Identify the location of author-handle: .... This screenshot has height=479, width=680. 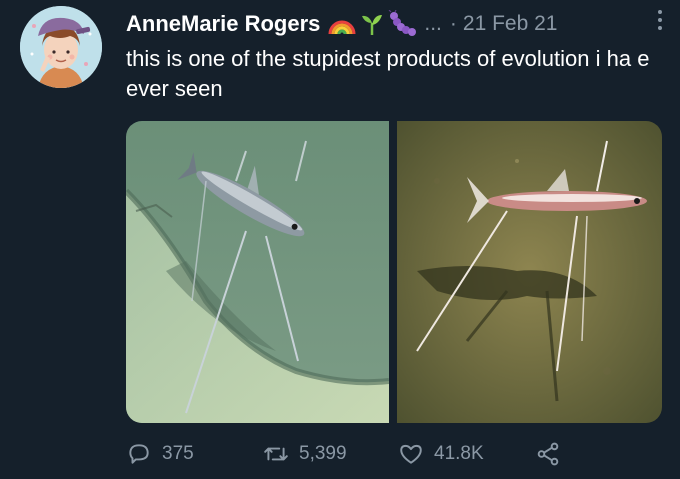
(433, 24).